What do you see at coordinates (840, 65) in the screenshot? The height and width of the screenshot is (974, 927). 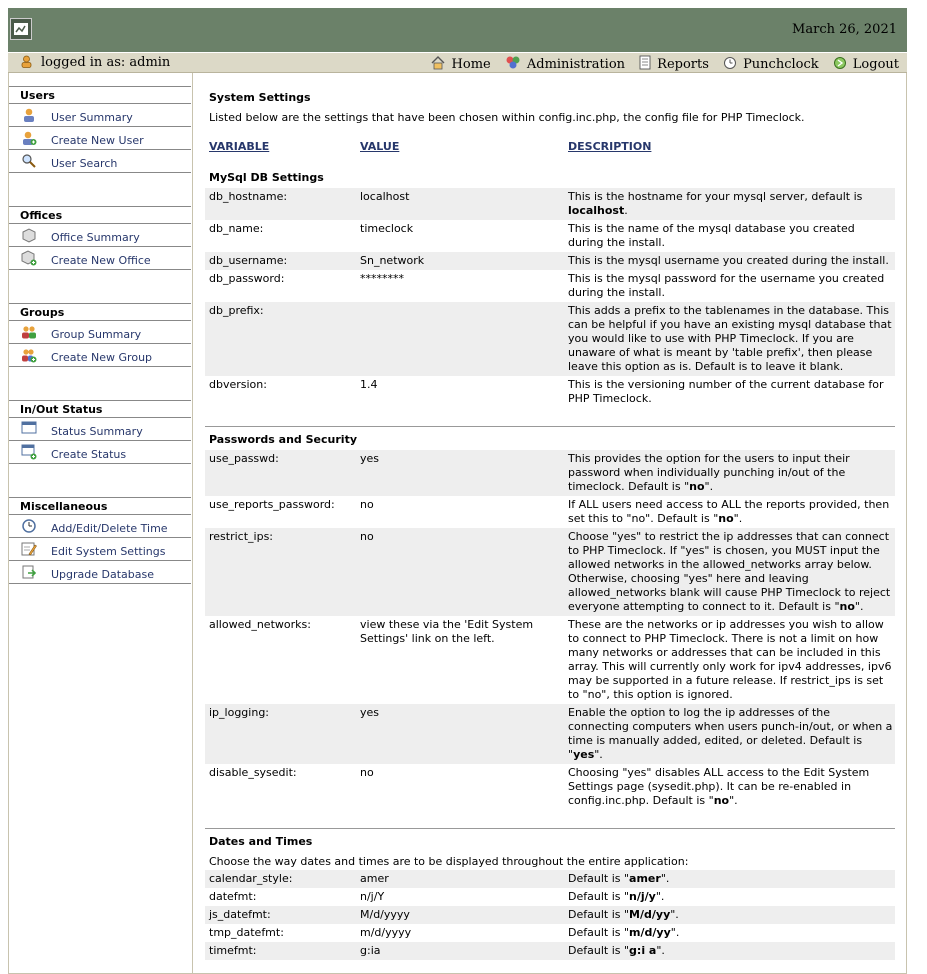 I see `logout-icon` at bounding box center [840, 65].